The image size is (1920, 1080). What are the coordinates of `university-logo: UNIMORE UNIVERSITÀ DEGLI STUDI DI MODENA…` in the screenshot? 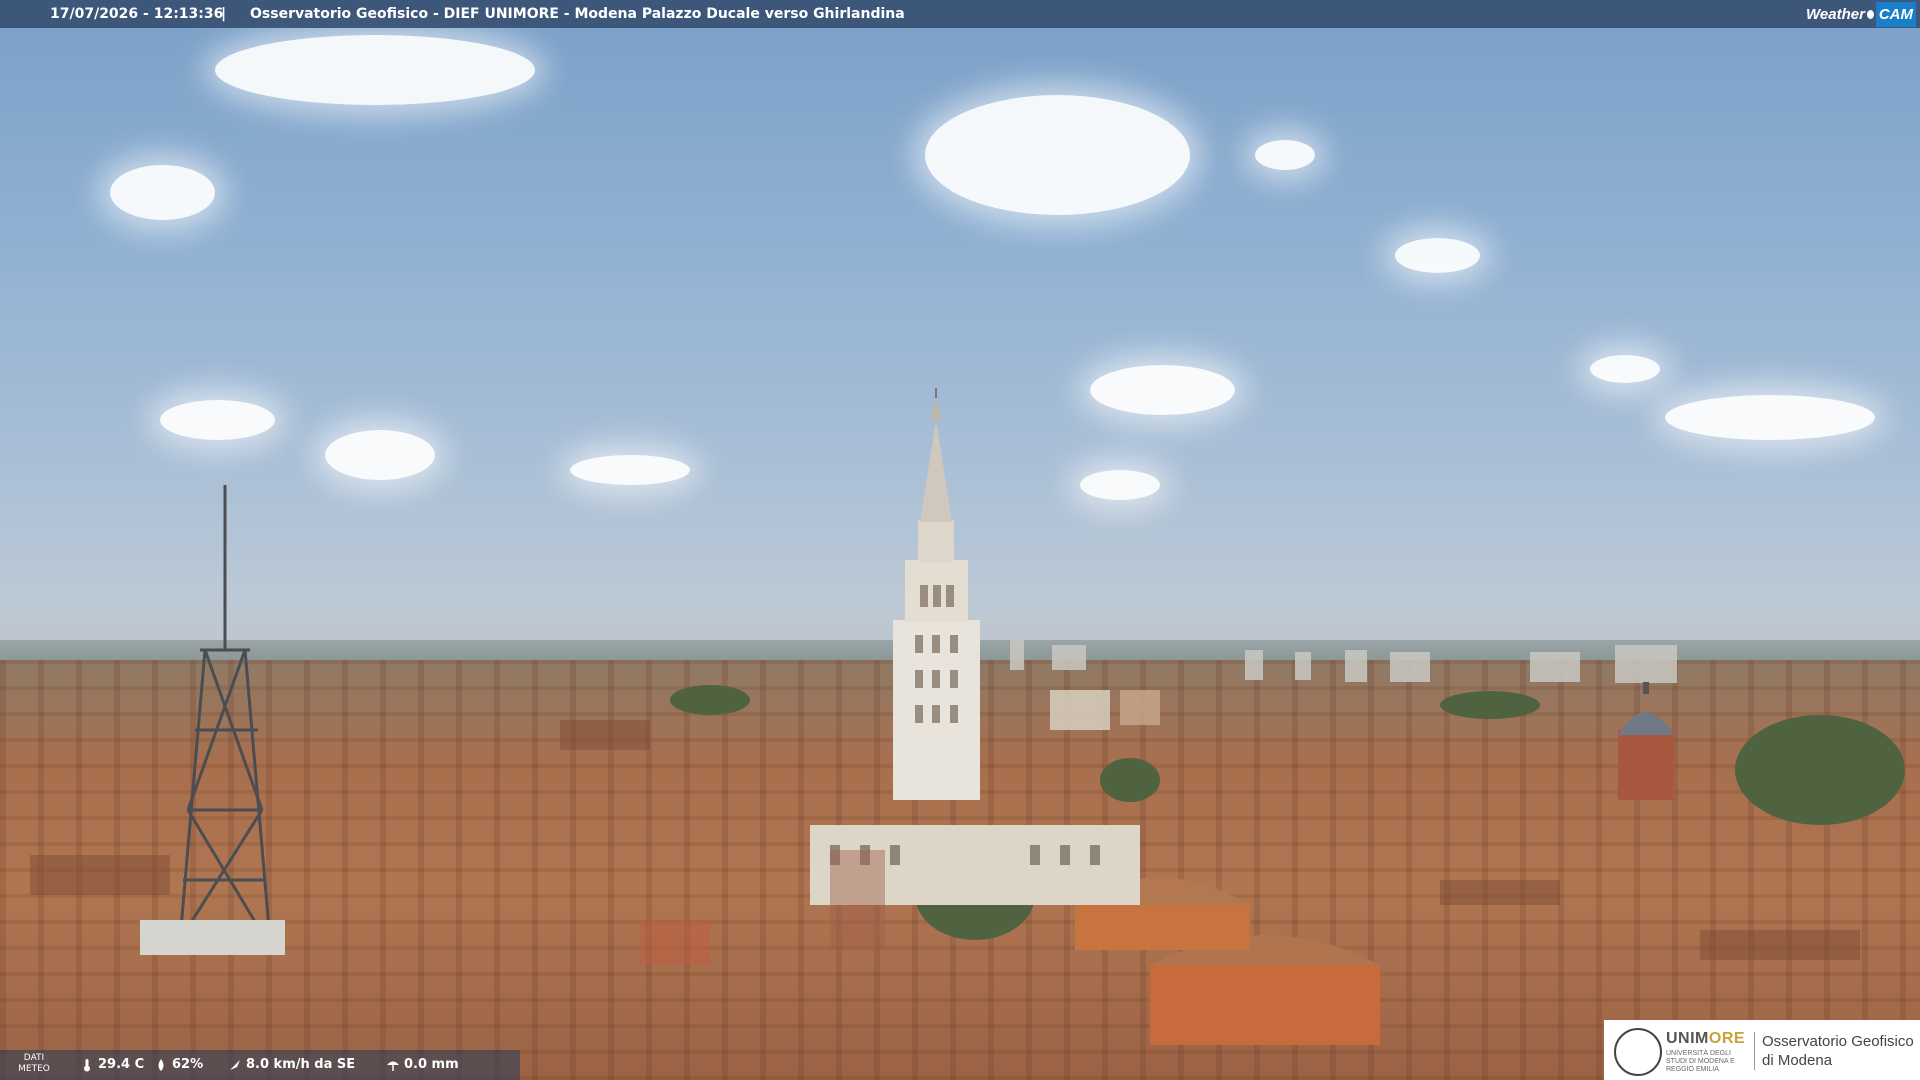 It's located at (1762, 1050).